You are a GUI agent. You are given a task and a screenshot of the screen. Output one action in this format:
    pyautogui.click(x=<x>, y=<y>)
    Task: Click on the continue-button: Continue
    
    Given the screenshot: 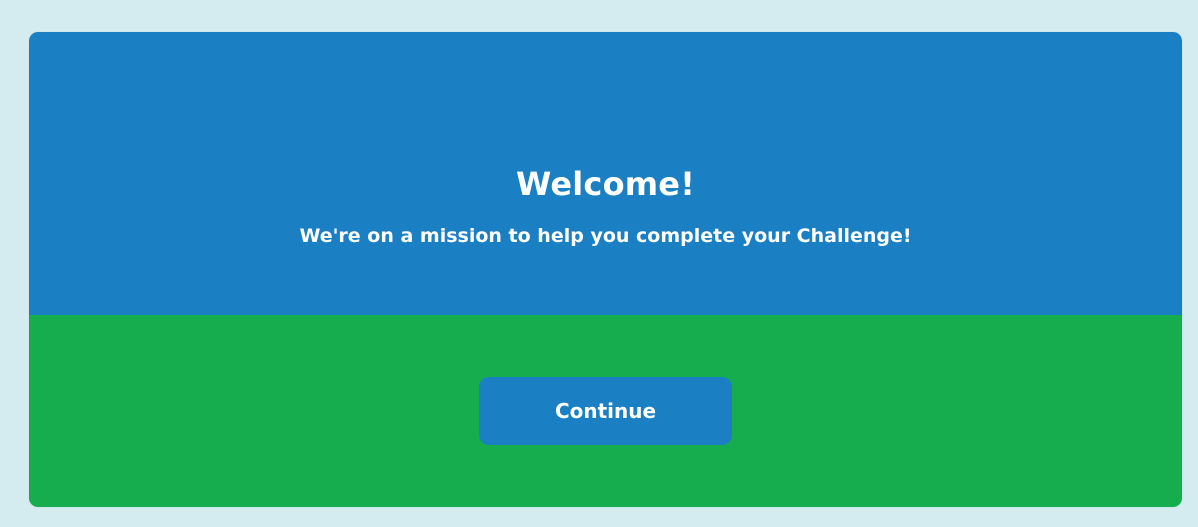 What is the action you would take?
    pyautogui.click(x=605, y=411)
    